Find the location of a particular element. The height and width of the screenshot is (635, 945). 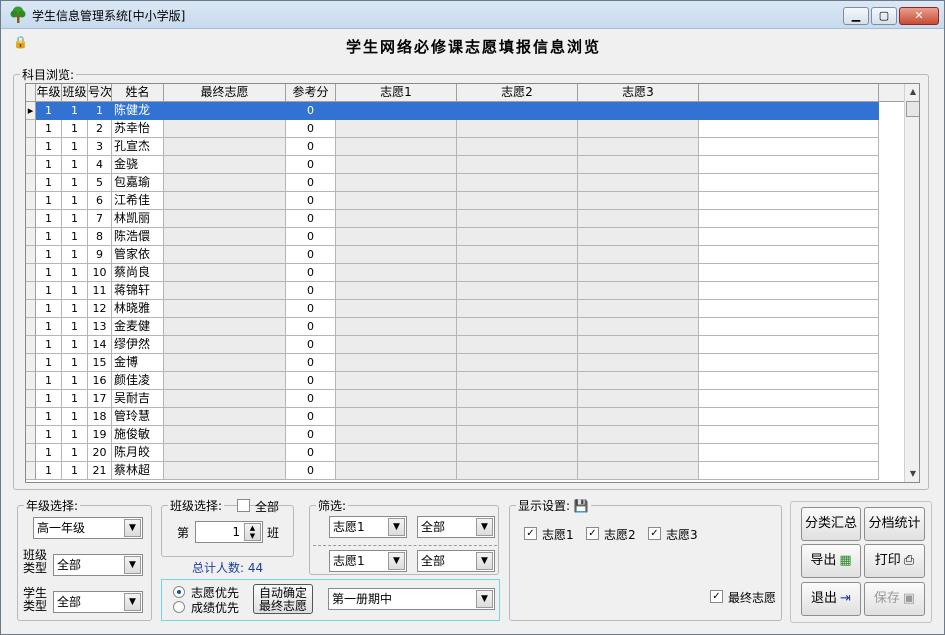

table-row: 1 1 9 管家依 0 is located at coordinates (465, 255).